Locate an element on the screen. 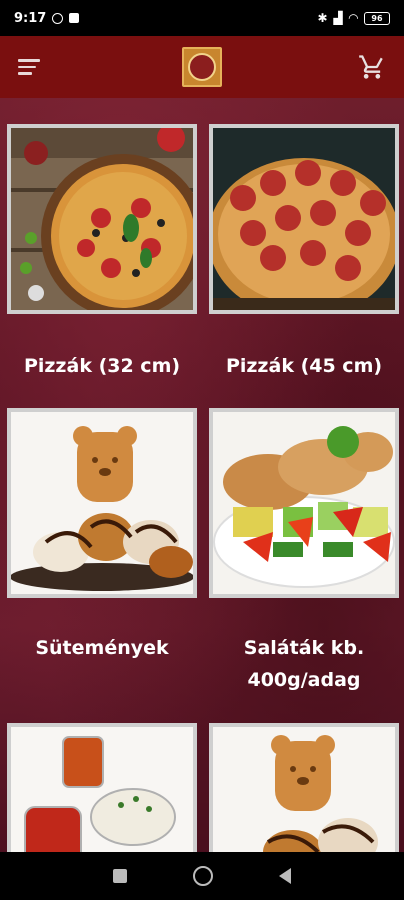  app-bar is located at coordinates (202, 67).